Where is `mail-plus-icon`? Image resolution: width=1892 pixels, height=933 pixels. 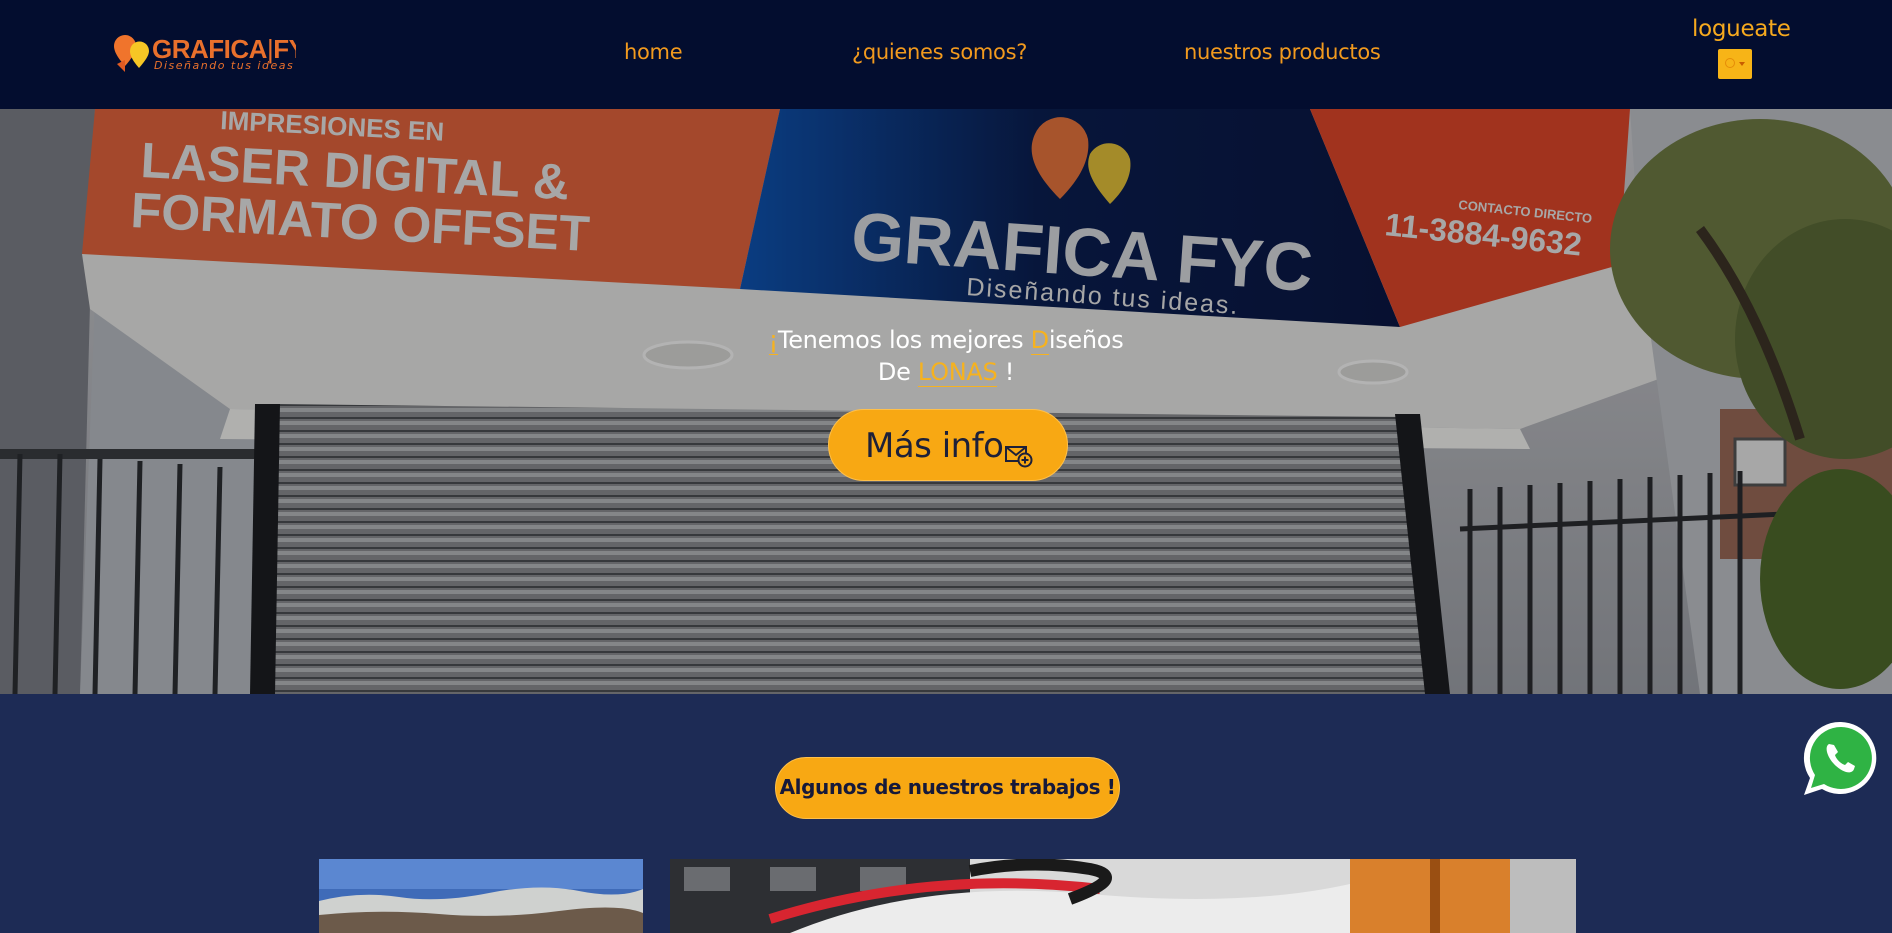 mail-plus-icon is located at coordinates (1019, 457).